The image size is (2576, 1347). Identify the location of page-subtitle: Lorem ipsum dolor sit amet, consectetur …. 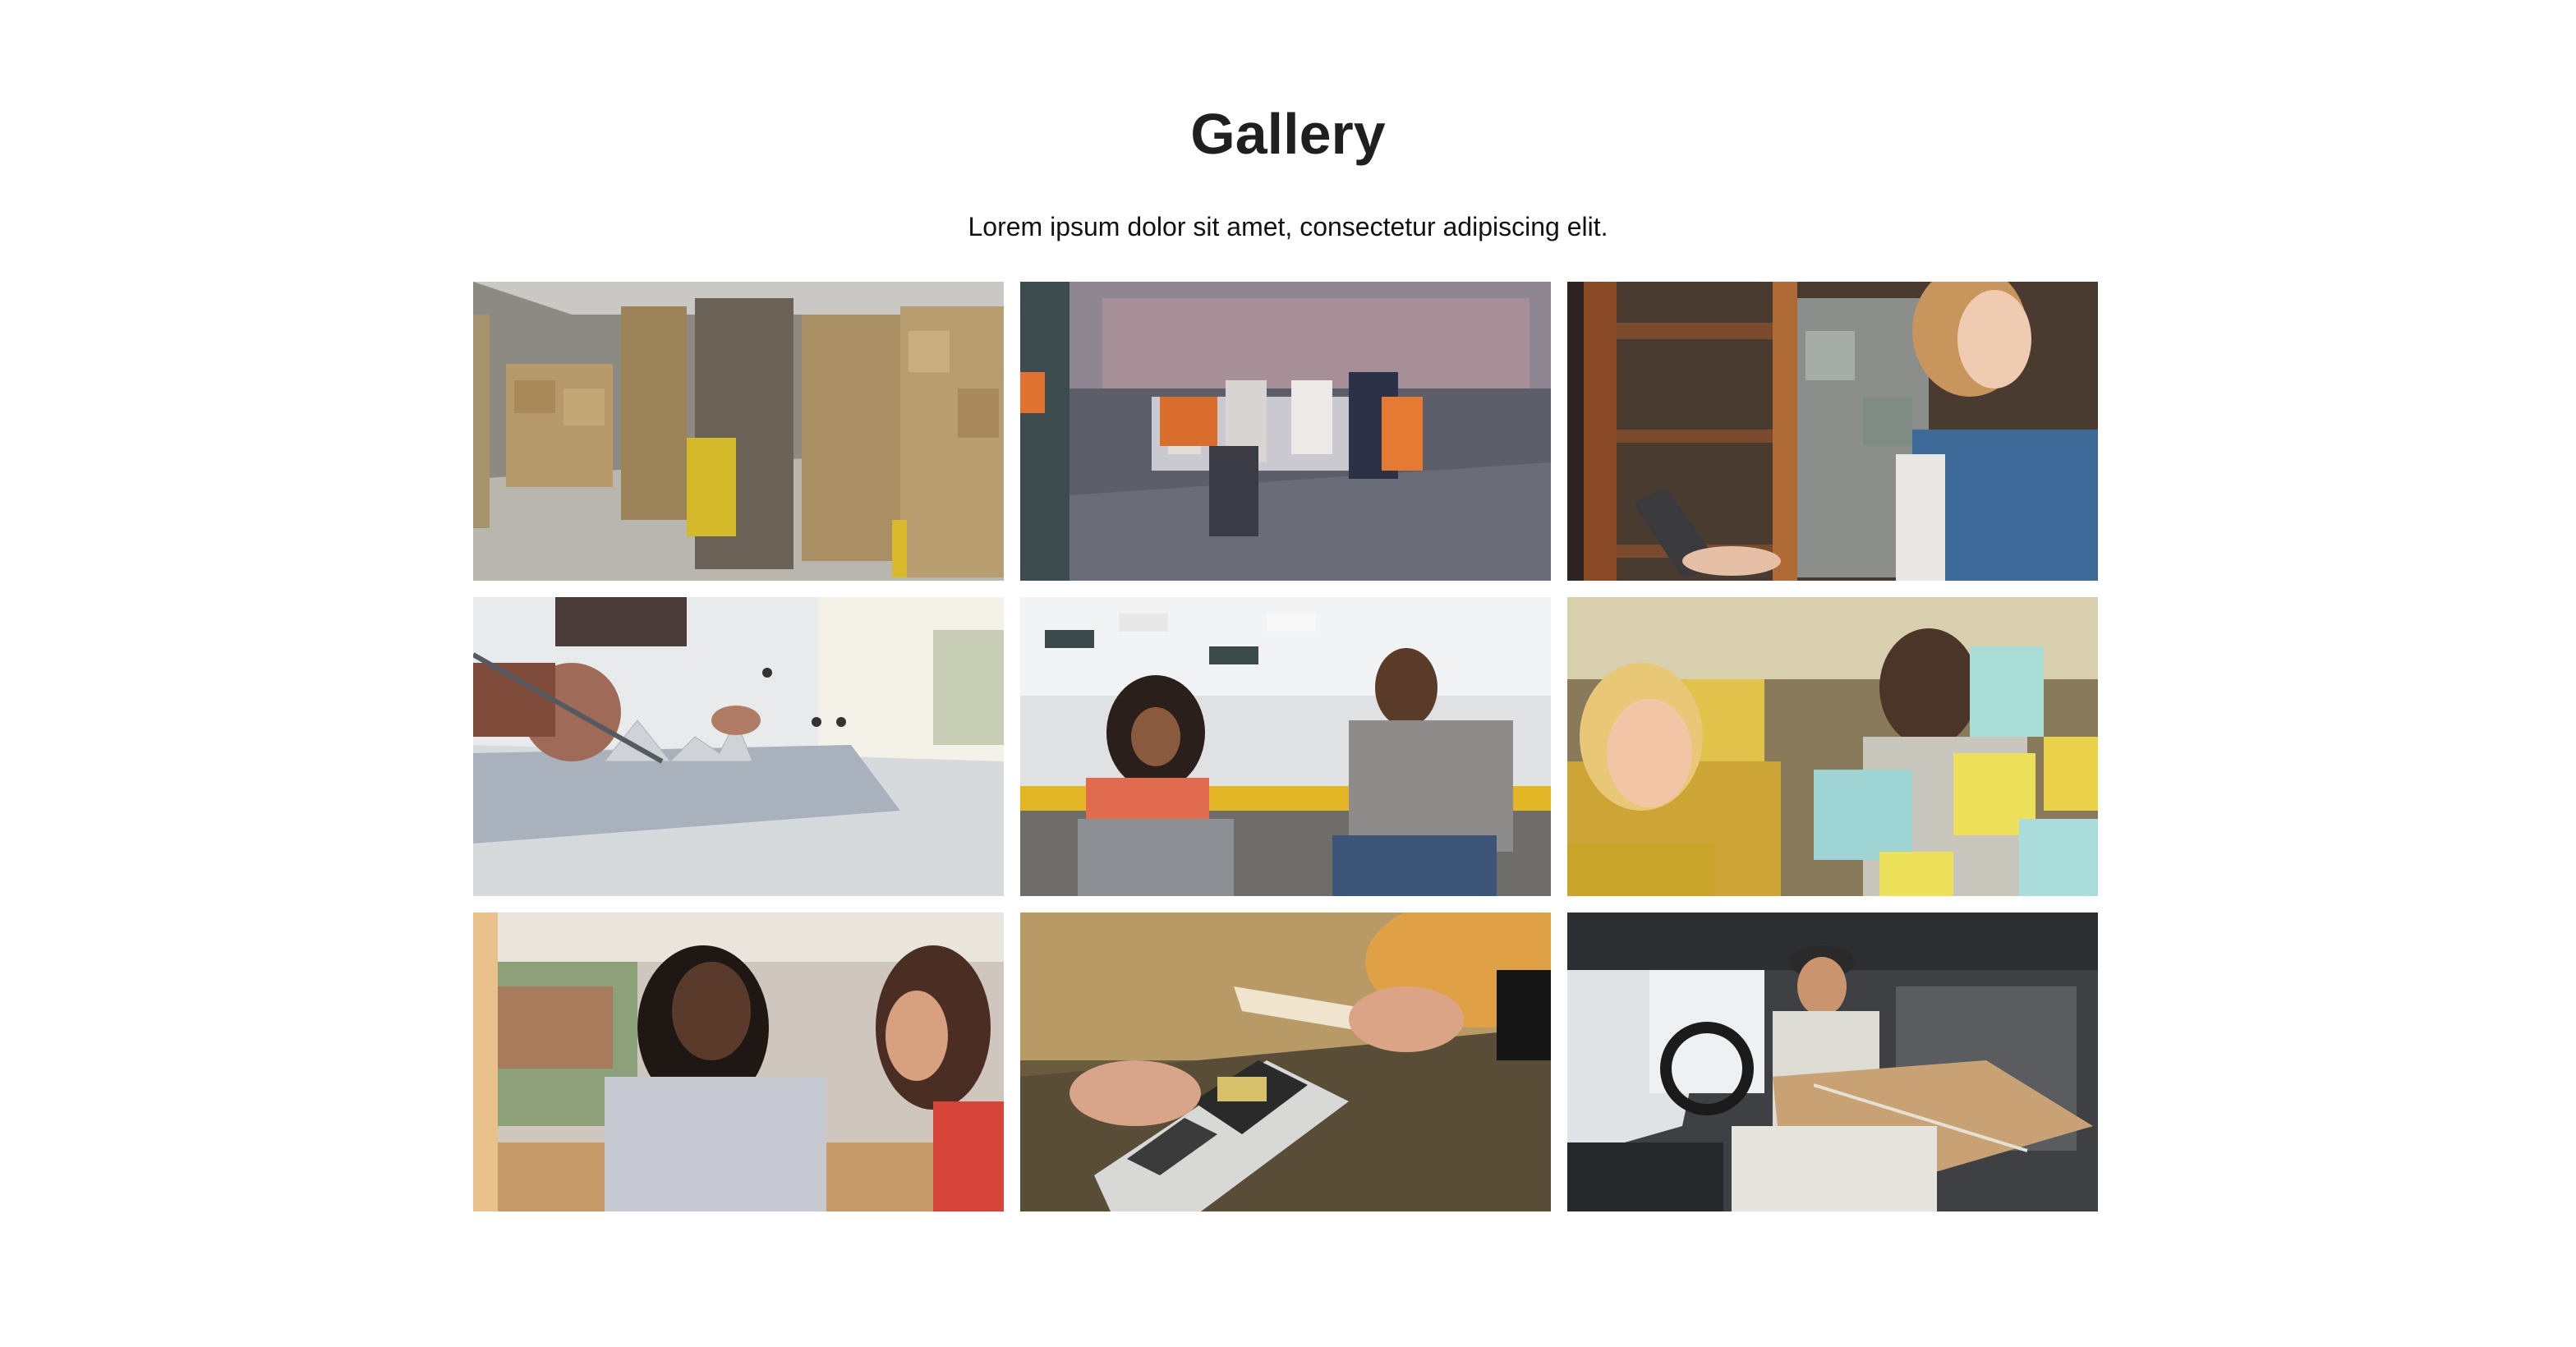
(1288, 226).